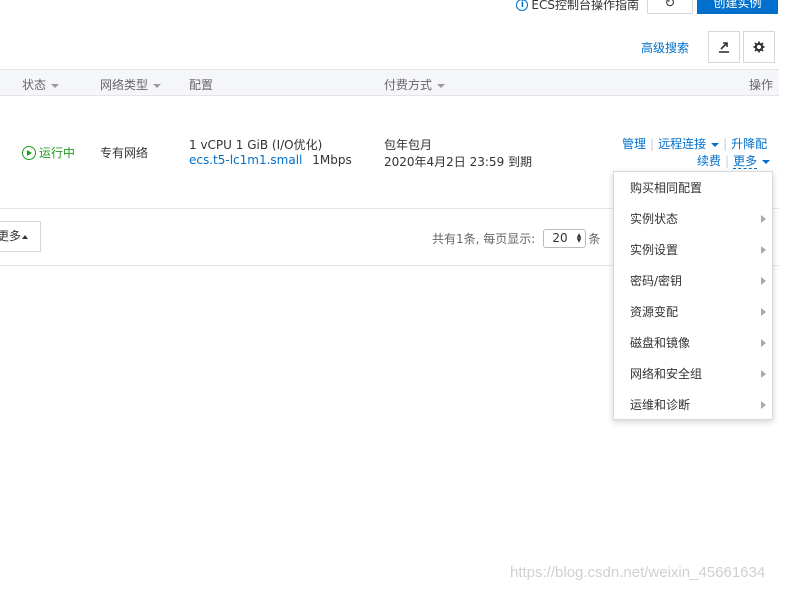  I want to click on instance-type-link: ecs.t5-lc1m1.small, so click(245, 160).